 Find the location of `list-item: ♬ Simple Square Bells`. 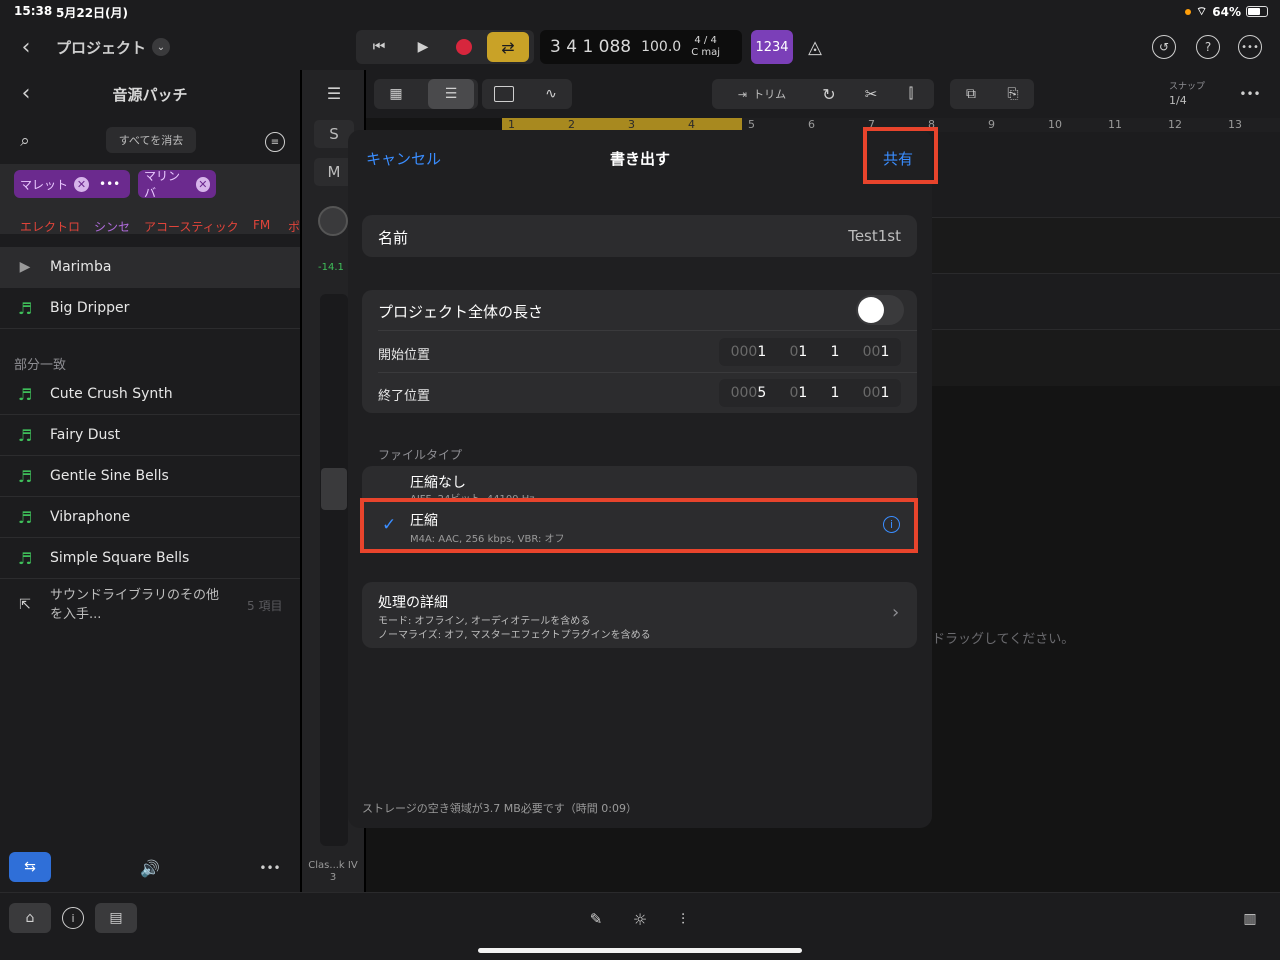

list-item: ♬ Simple Square Bells is located at coordinates (150, 558).